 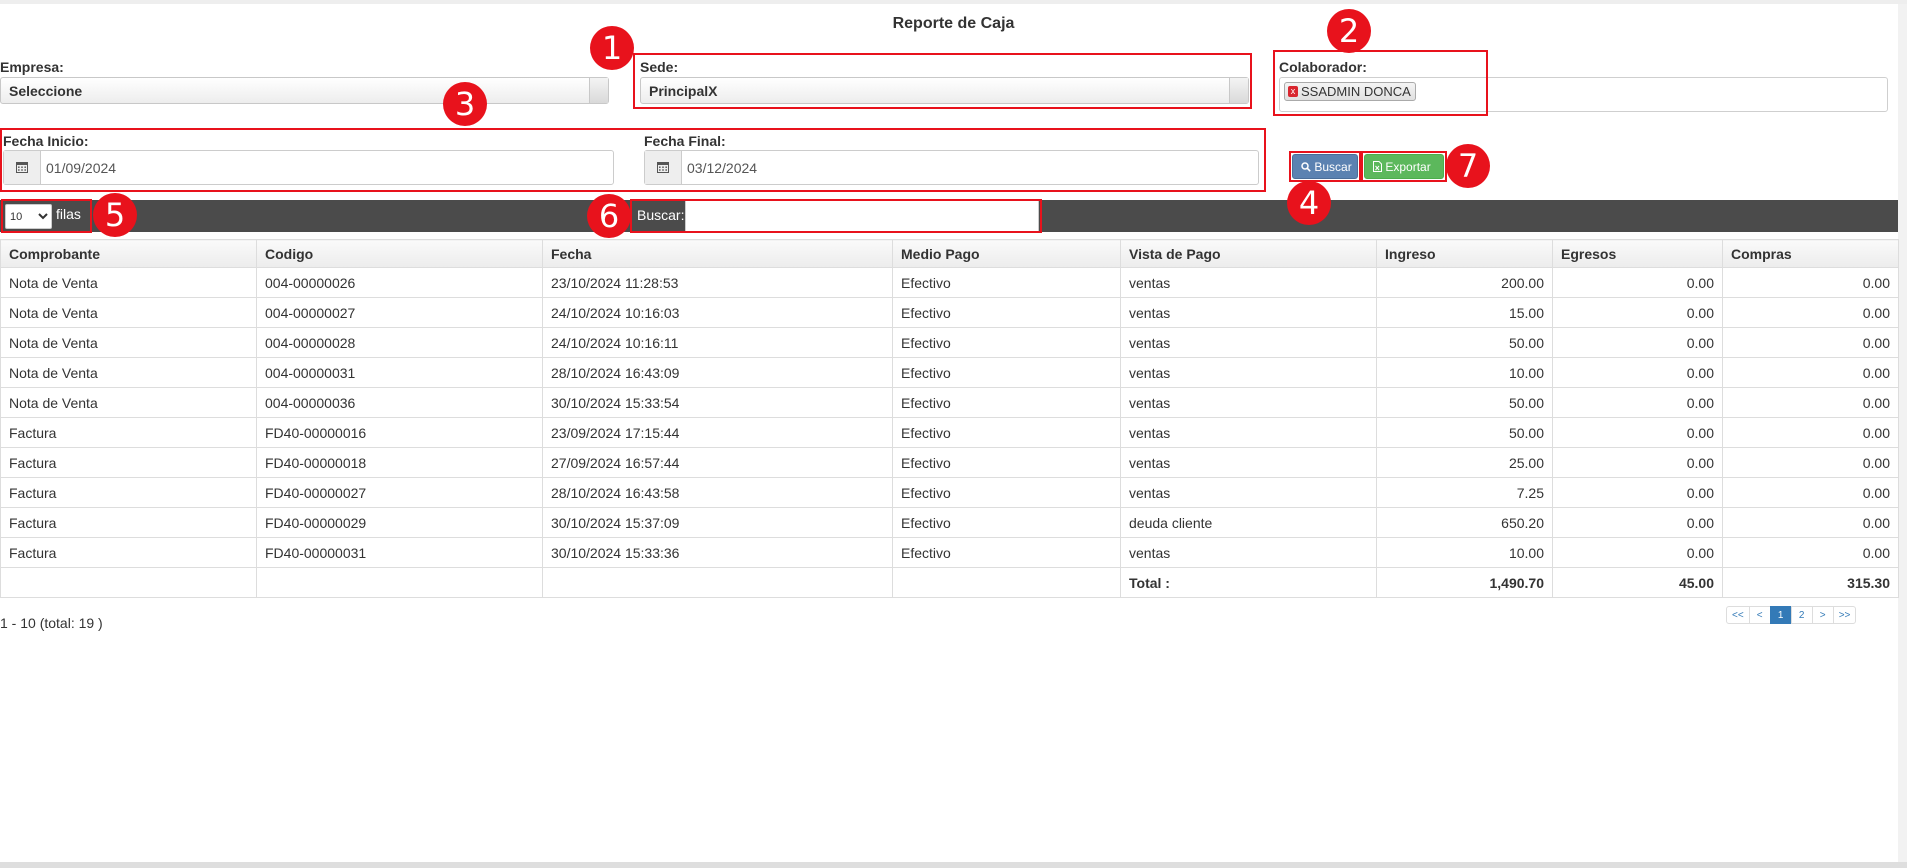 I want to click on column-header-ingreso: Ingreso, so click(x=1464, y=253).